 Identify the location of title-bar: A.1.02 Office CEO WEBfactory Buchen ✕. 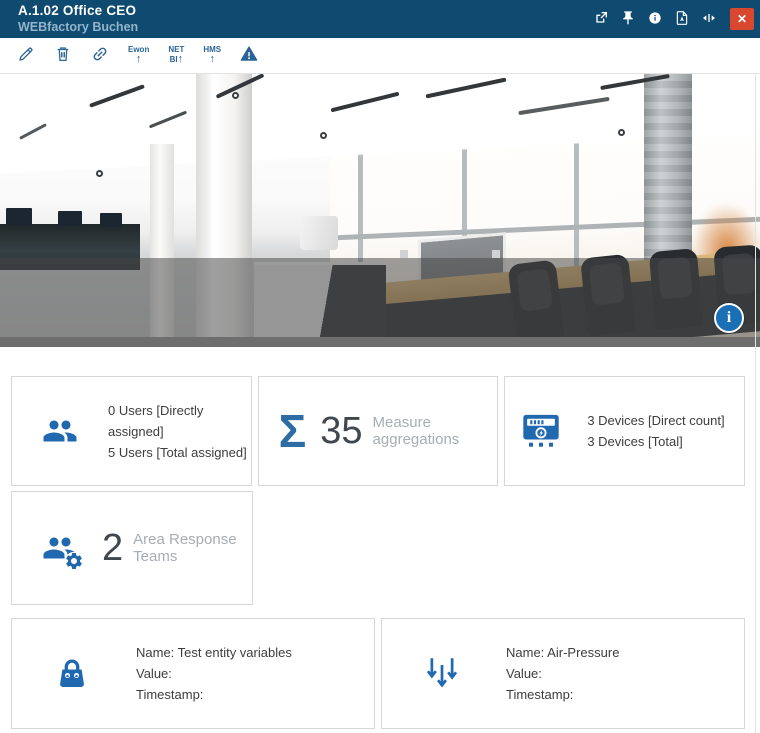
(380, 19).